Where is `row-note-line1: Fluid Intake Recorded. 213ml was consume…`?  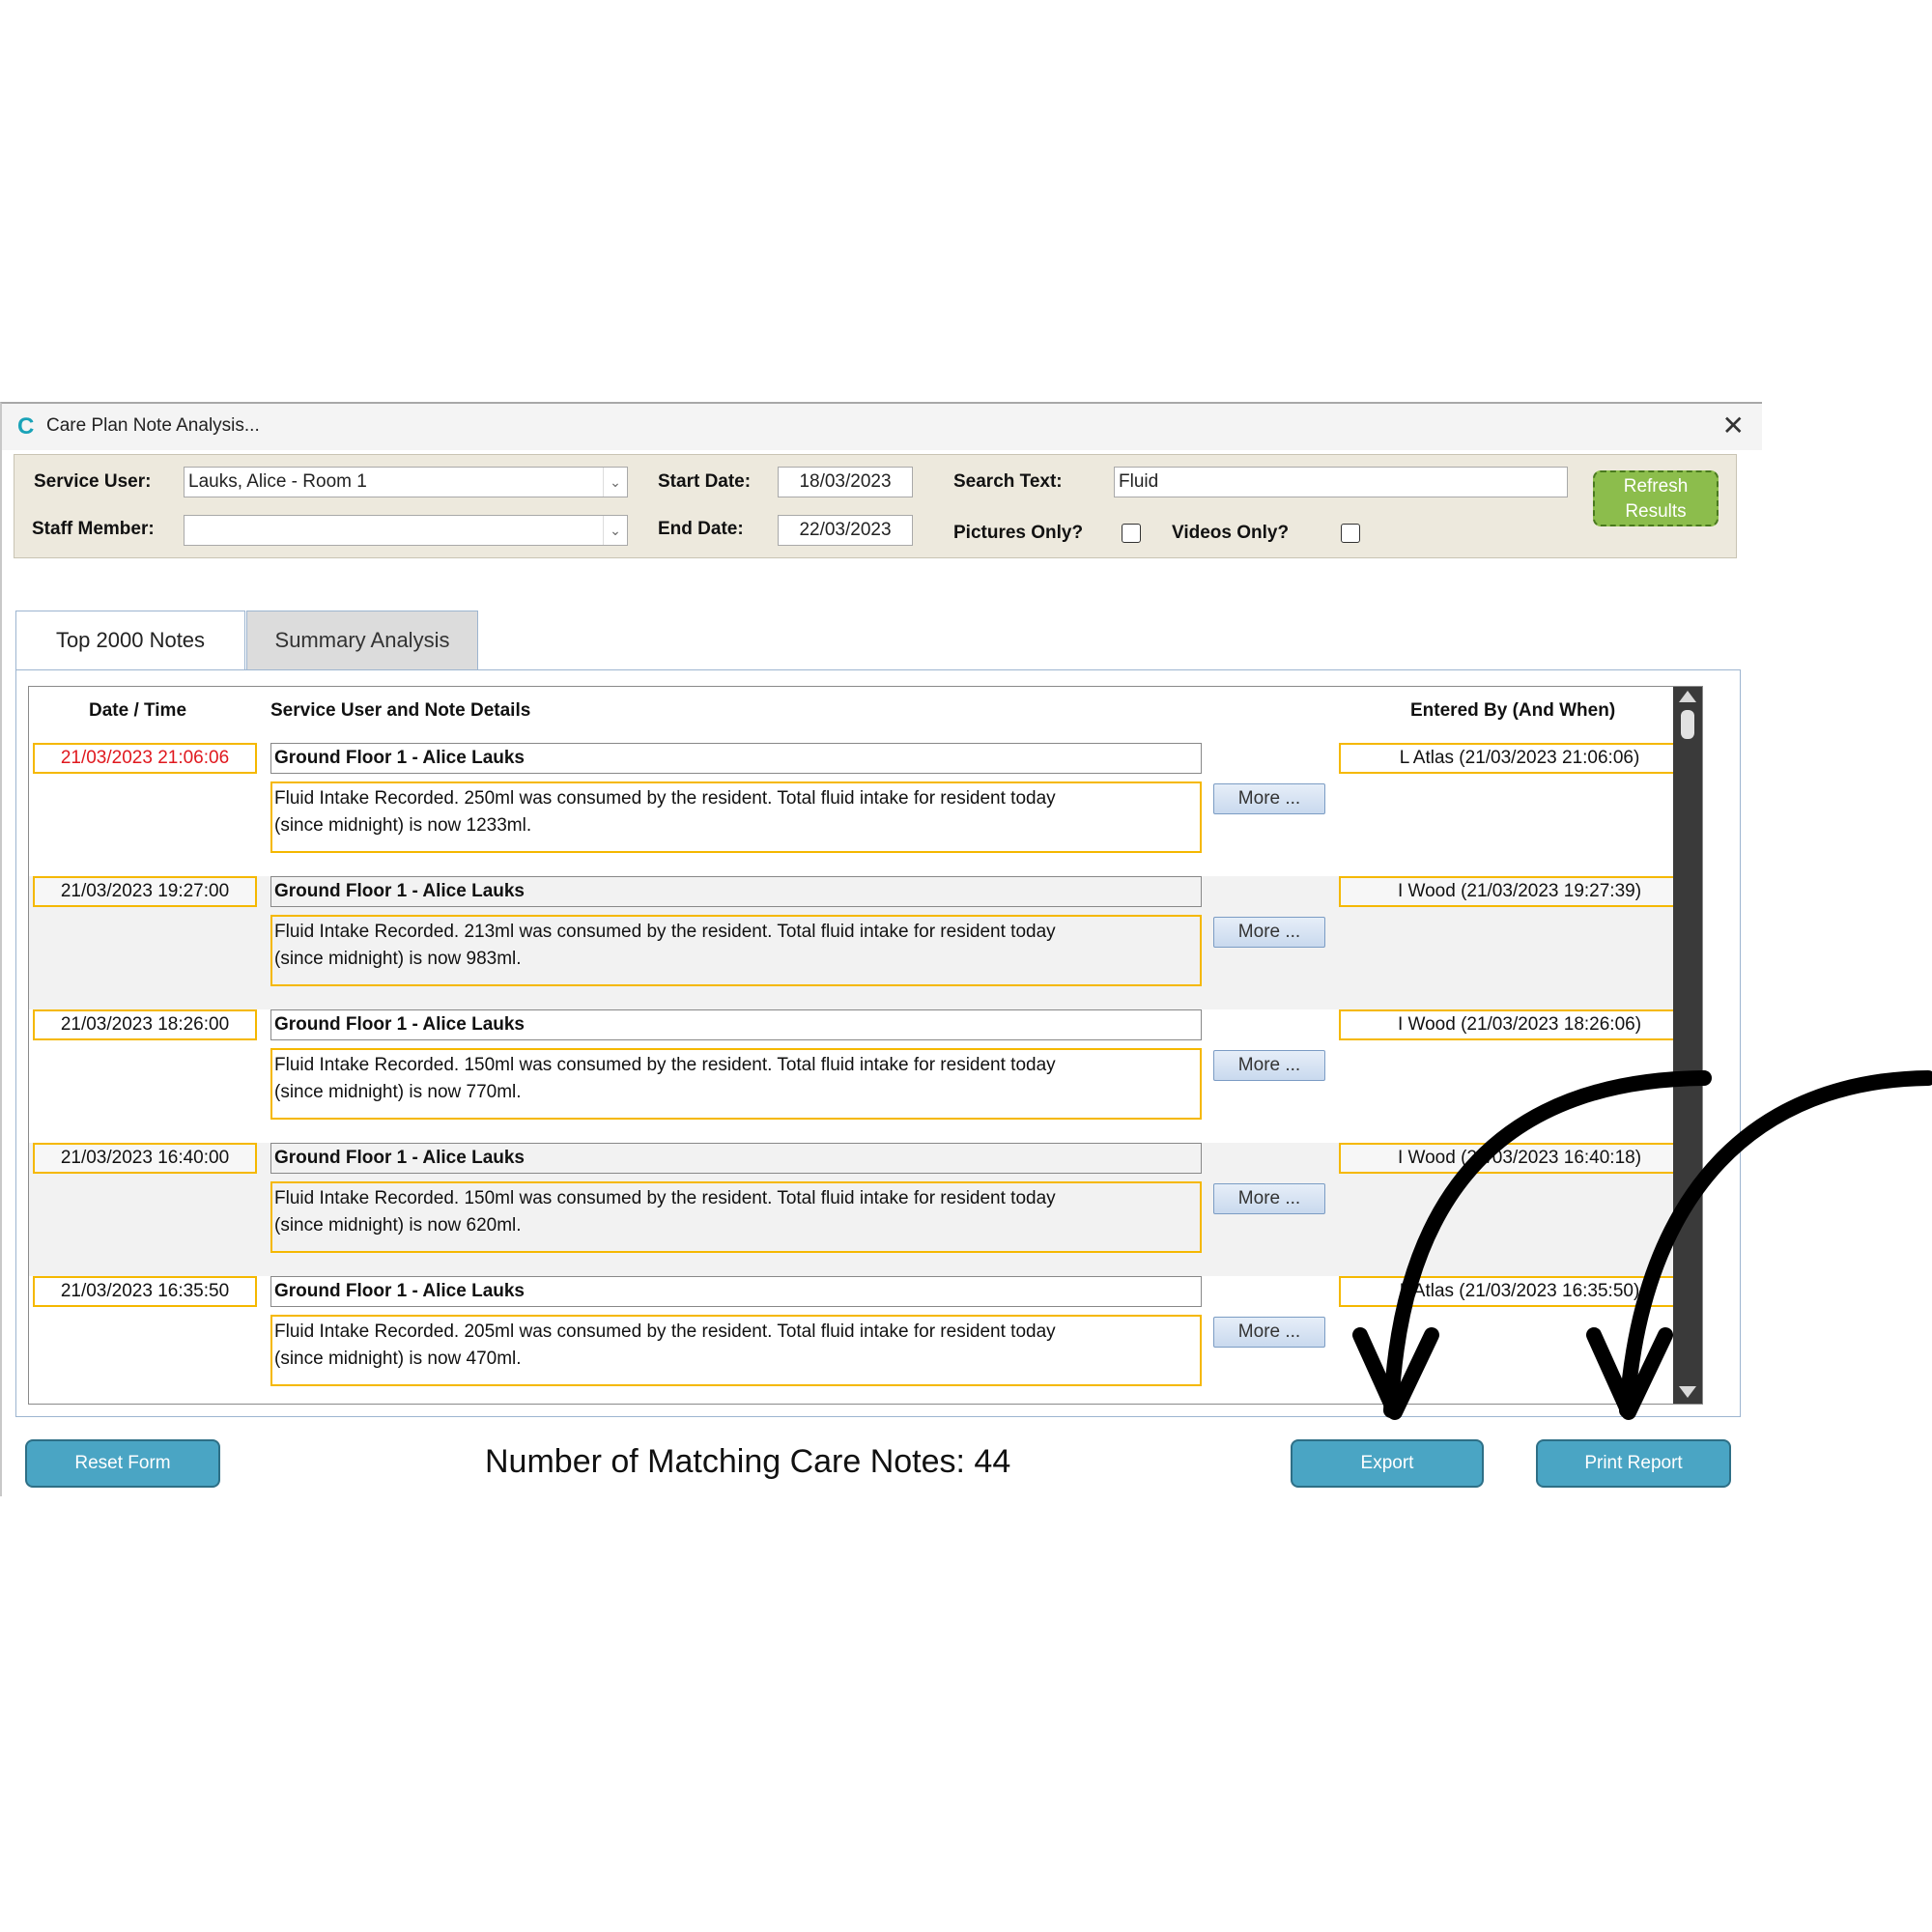 row-note-line1: Fluid Intake Recorded. 213ml was consume… is located at coordinates (665, 932).